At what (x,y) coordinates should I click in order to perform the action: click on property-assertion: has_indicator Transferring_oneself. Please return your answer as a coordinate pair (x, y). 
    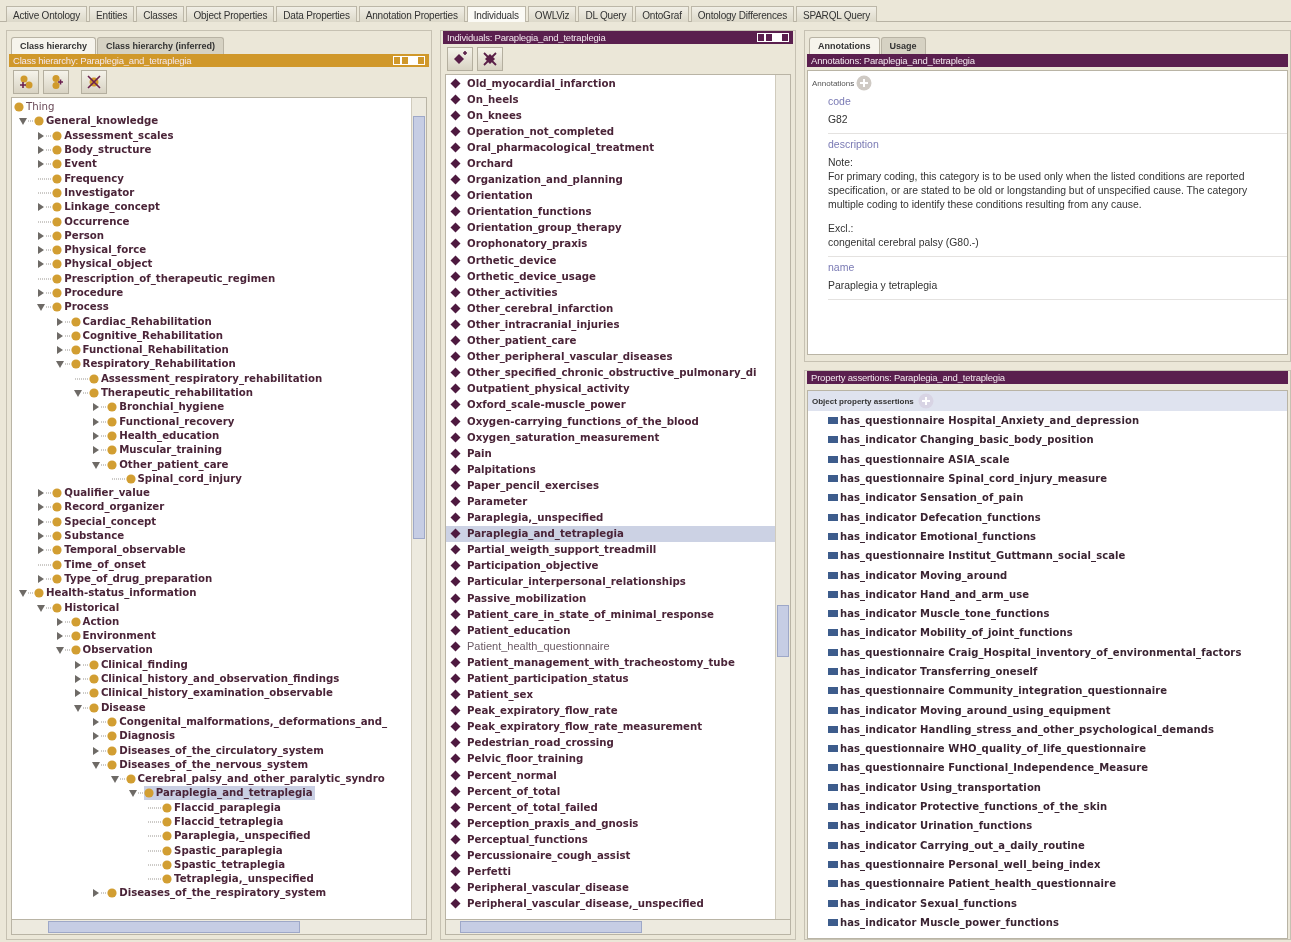
    Looking at the image, I should click on (939, 671).